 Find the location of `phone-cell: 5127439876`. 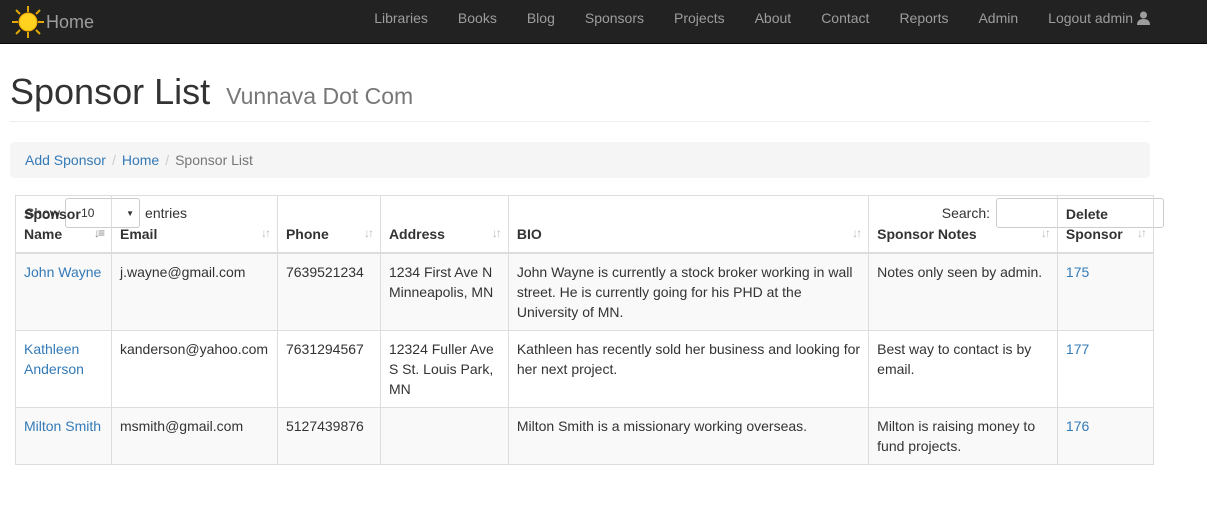

phone-cell: 5127439876 is located at coordinates (328, 436).